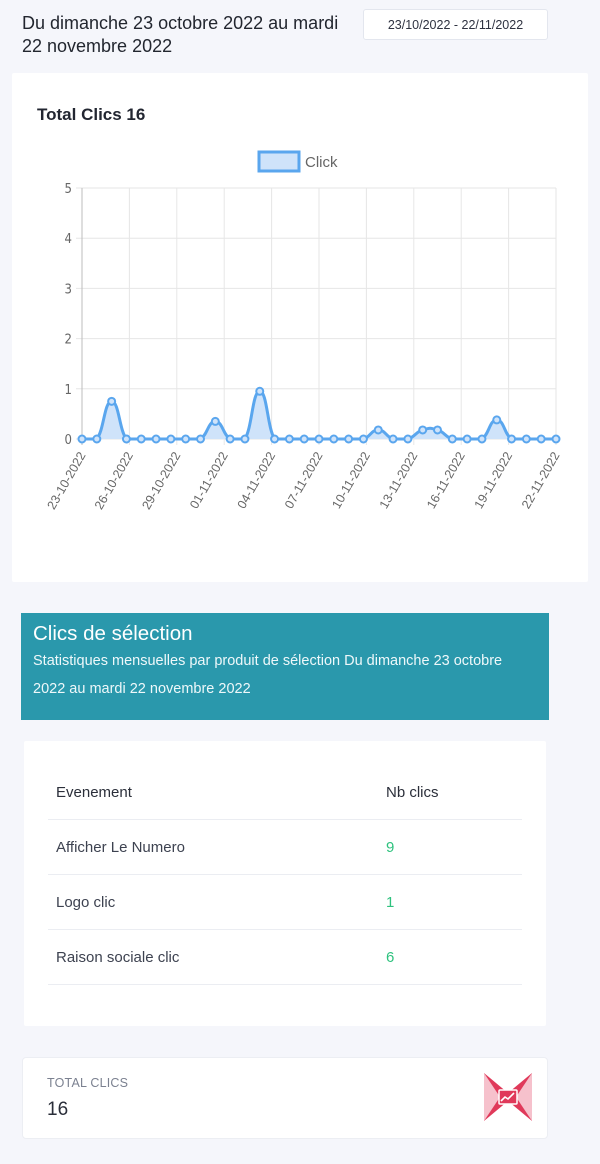 The width and height of the screenshot is (600, 1164). What do you see at coordinates (321, 162) in the screenshot?
I see `legend-label: Click` at bounding box center [321, 162].